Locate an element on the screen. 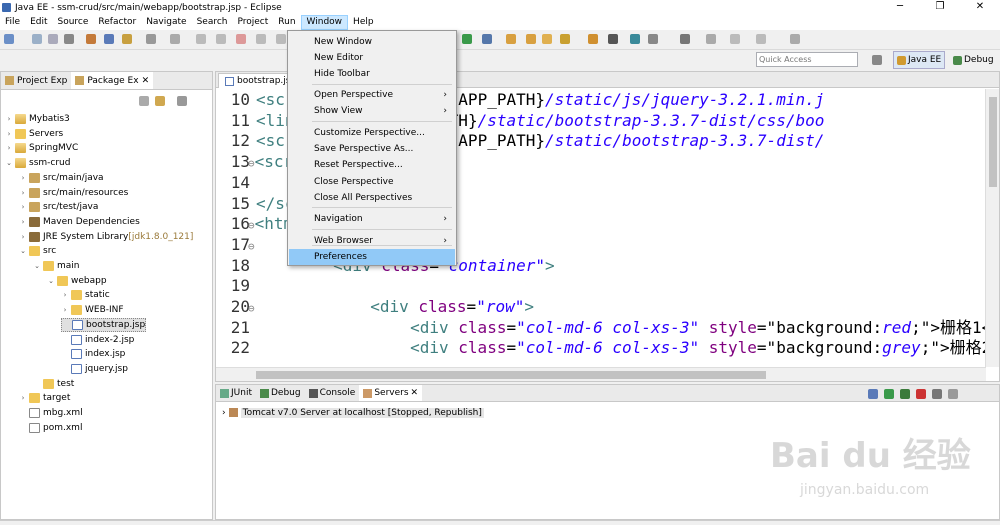 The image size is (1000, 525). tab-package-explorer: Package Ex ✕ is located at coordinates (112, 81).